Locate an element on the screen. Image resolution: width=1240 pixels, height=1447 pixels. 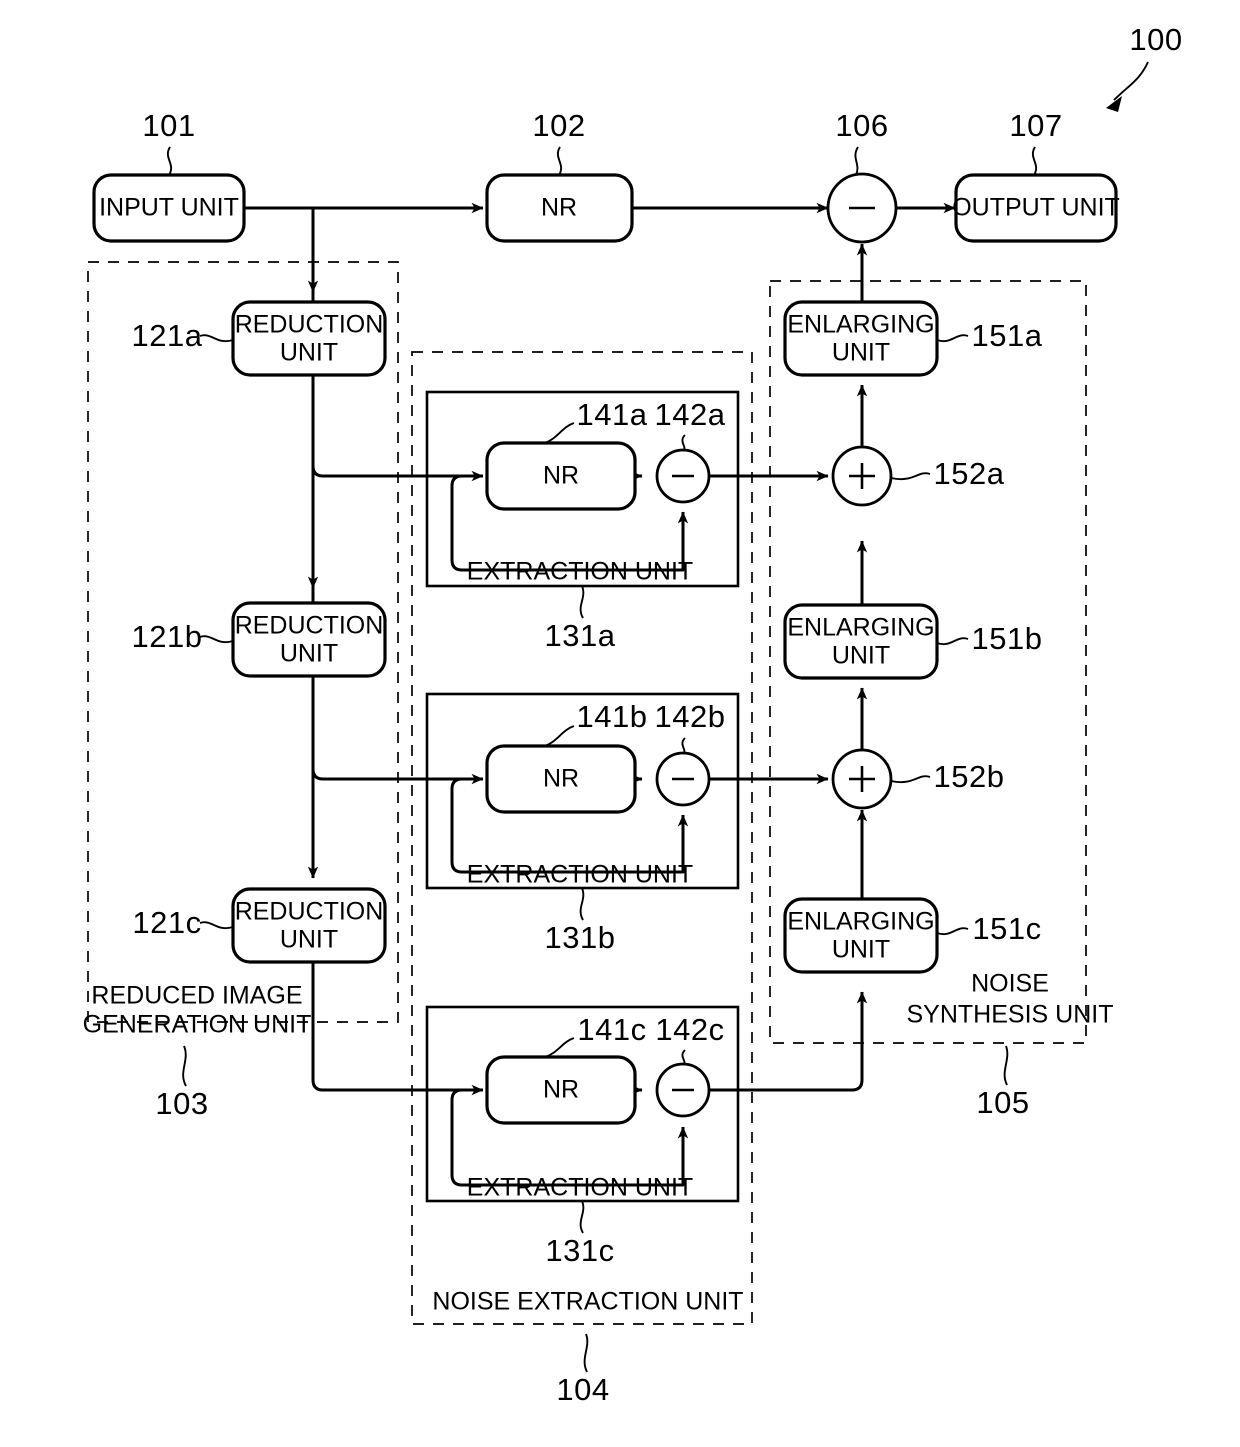
refnum-100: 100 is located at coordinates (1155, 39).